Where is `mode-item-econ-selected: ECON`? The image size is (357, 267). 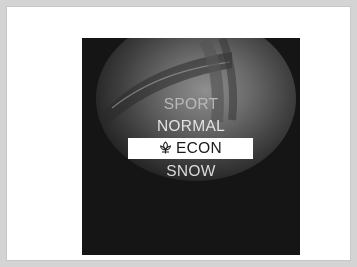
mode-item-econ-selected: ECON is located at coordinates (190, 148).